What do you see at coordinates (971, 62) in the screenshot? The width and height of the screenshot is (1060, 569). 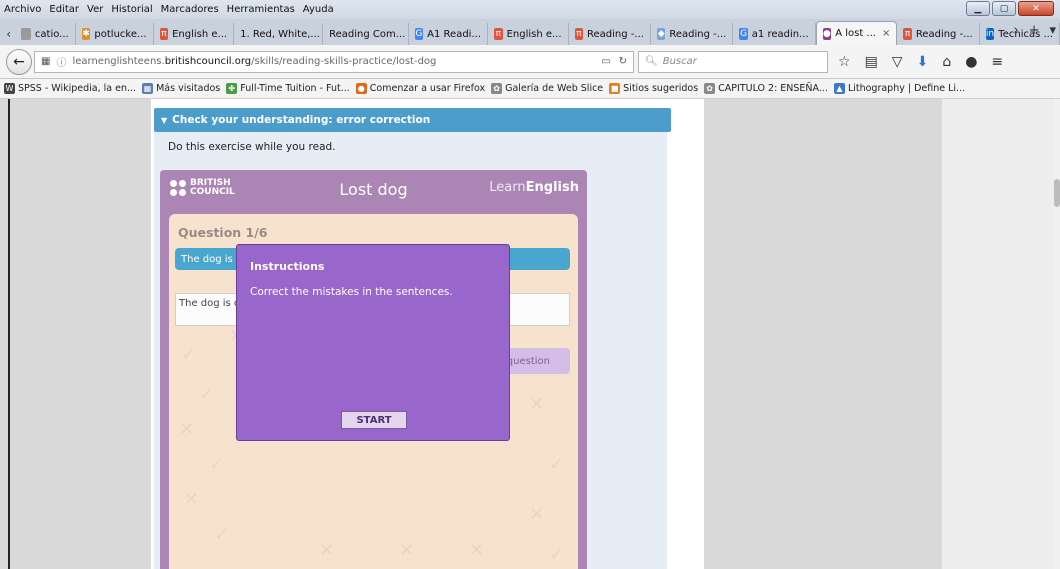 I see `chat-icon: ●` at bounding box center [971, 62].